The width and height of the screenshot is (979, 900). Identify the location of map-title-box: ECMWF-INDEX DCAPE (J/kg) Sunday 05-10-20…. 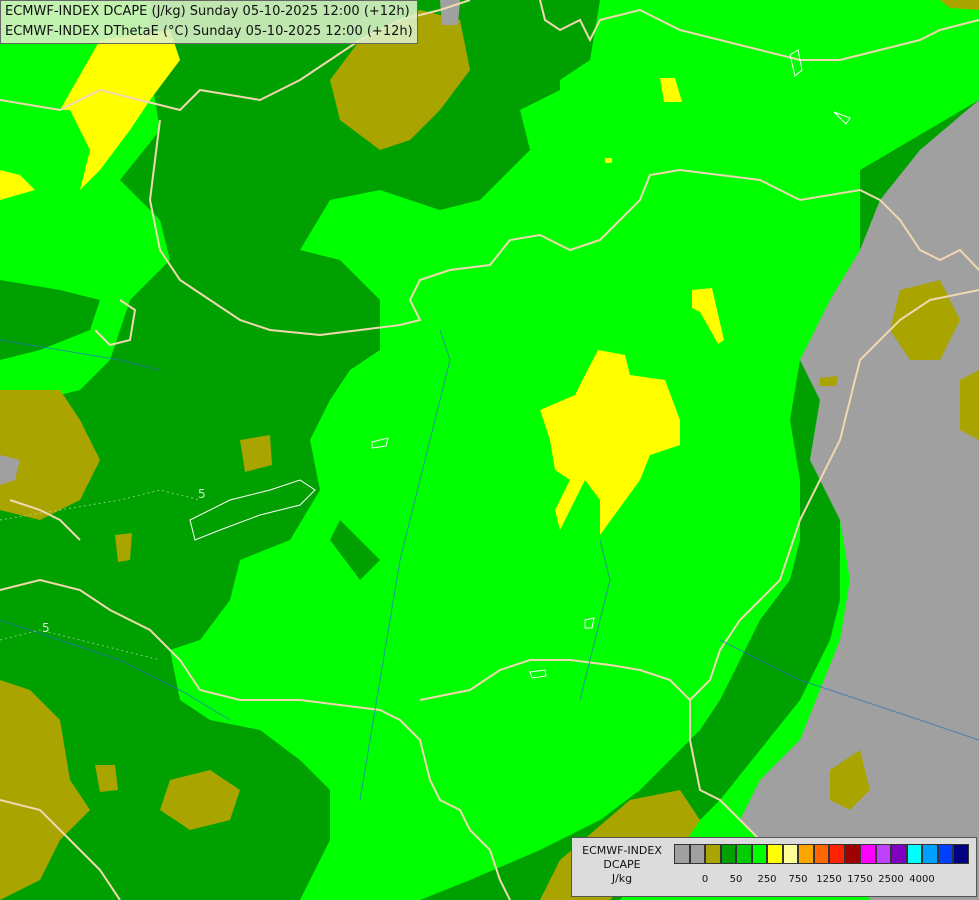
(209, 22).